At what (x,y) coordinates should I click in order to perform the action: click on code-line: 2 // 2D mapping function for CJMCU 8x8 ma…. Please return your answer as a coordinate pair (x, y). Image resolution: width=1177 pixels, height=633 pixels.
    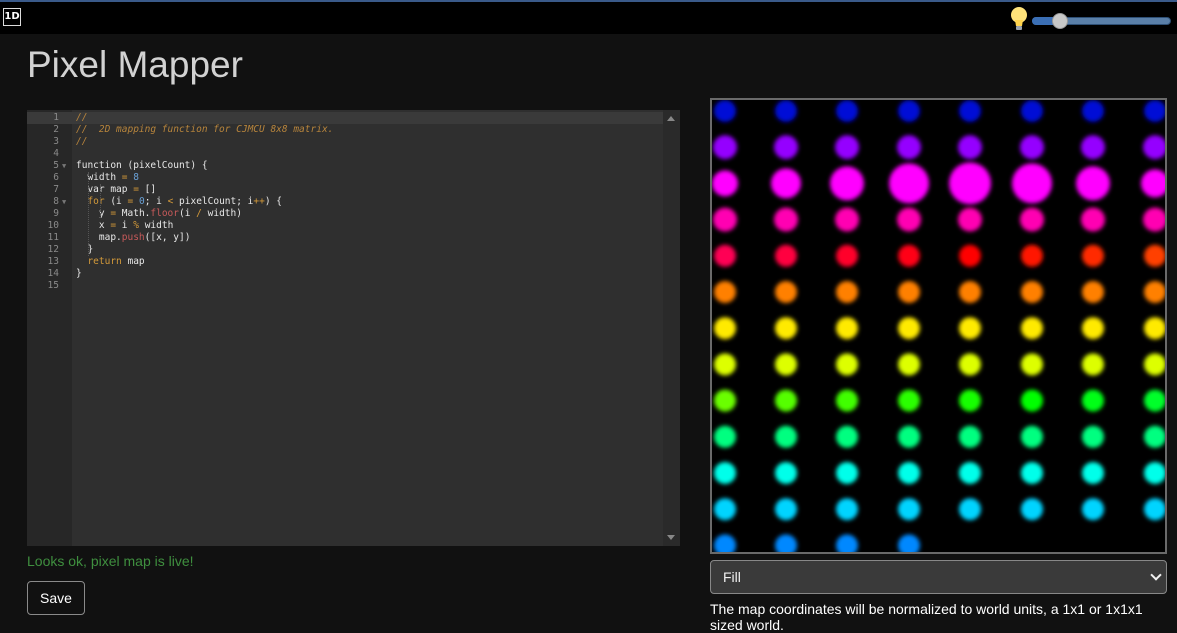
    Looking at the image, I should click on (345, 130).